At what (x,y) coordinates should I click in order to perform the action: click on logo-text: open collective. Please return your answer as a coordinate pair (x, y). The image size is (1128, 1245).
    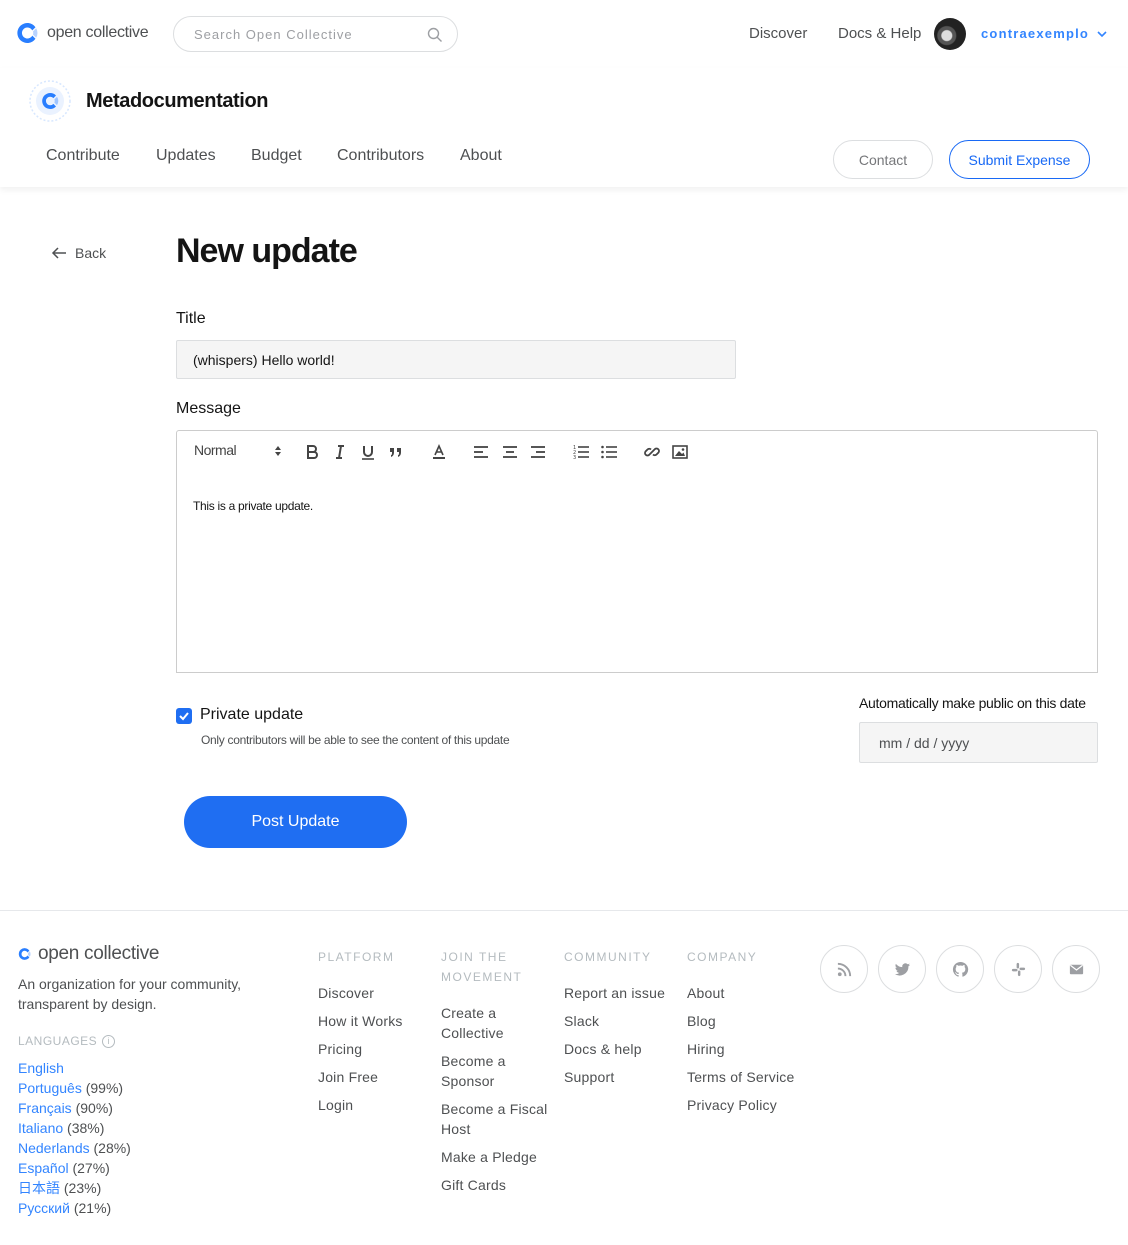
    Looking at the image, I should click on (98, 32).